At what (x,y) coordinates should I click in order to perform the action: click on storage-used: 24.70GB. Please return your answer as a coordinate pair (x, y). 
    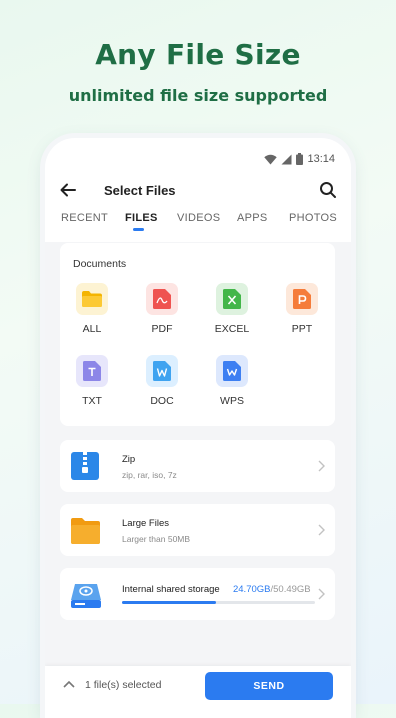
    Looking at the image, I should click on (251, 589).